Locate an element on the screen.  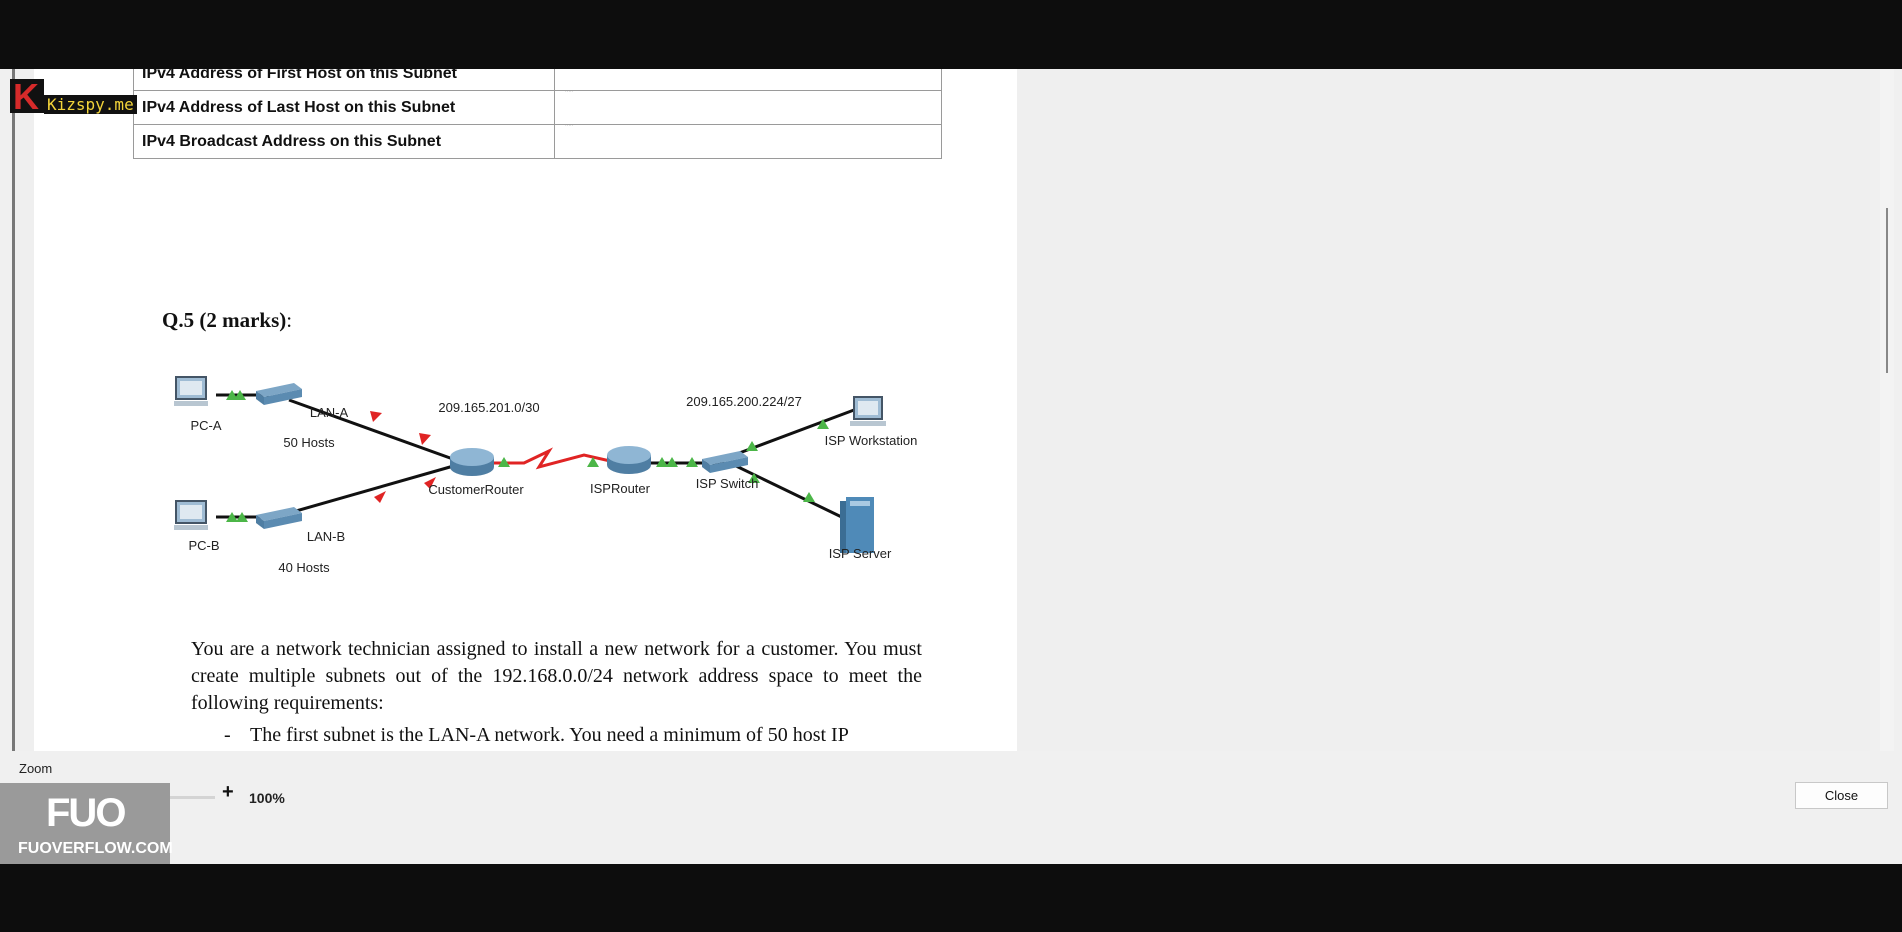
label-isp-switch: ISP Switch is located at coordinates (727, 483).